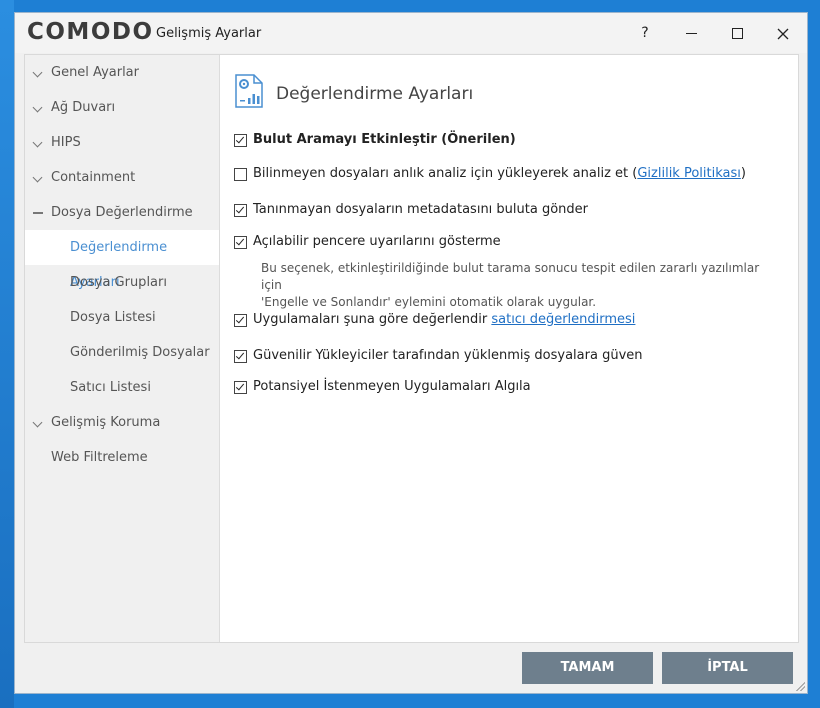 The height and width of the screenshot is (708, 820). I want to click on sidebar-item-label: HIPS, so click(66, 142).